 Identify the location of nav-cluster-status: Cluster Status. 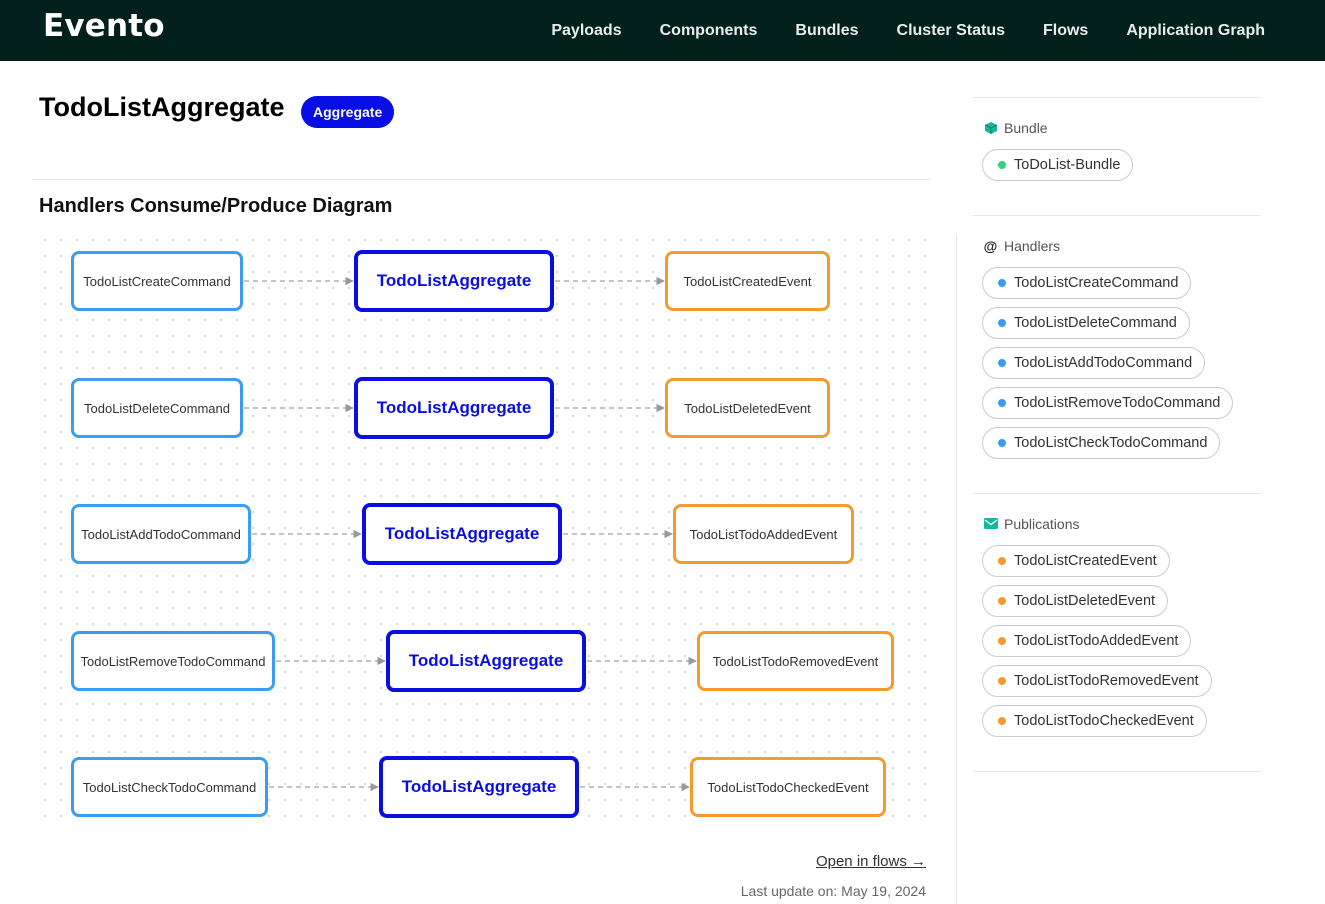
(951, 31).